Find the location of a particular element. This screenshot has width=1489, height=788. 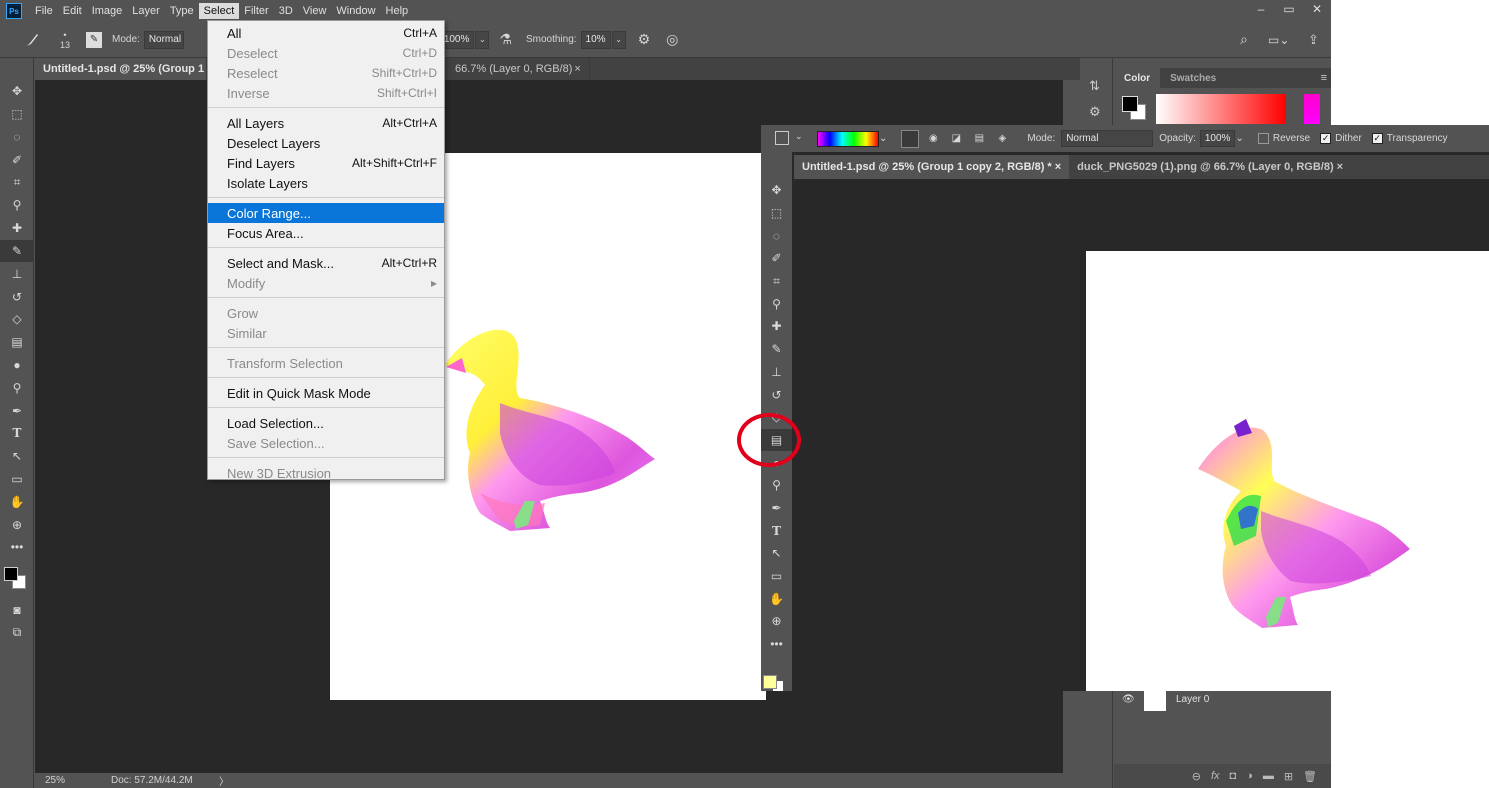

overlay-stamp-tool-icon: ⊥ is located at coordinates (776, 372).